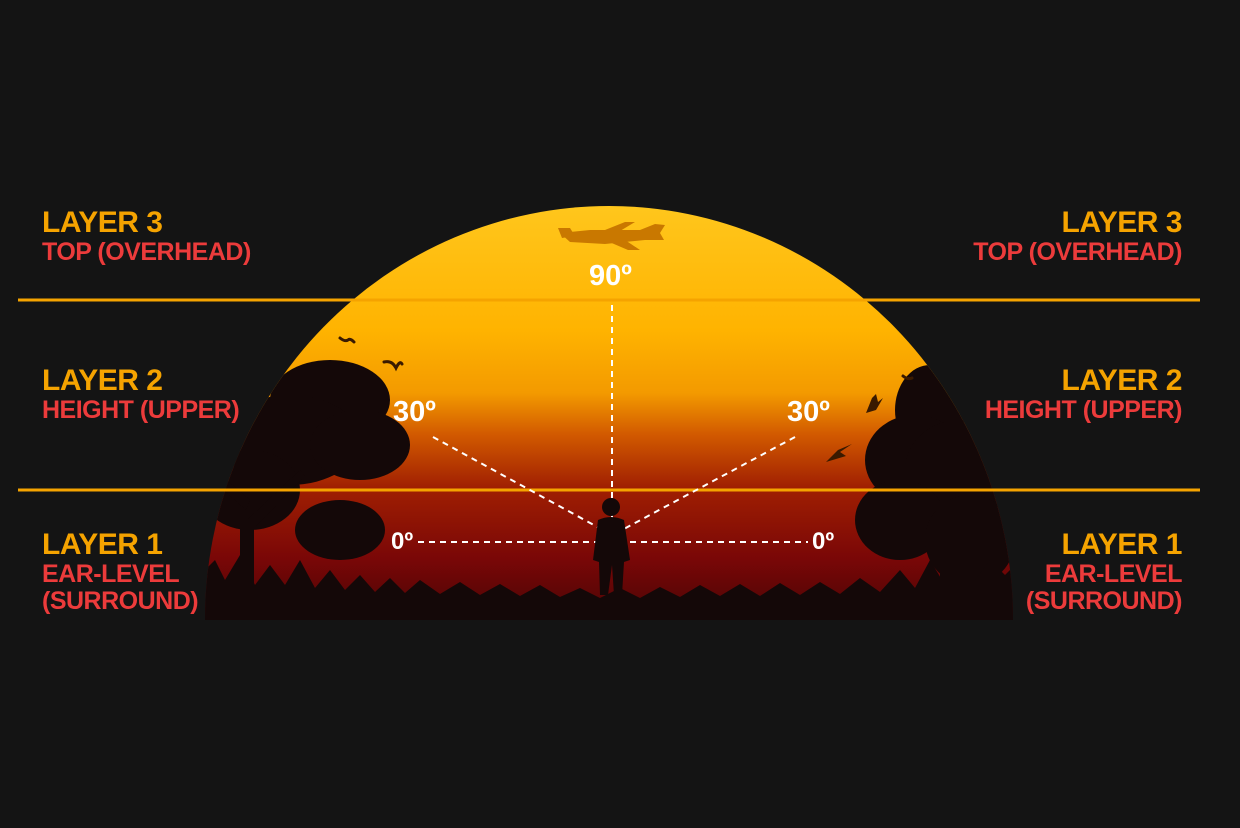 The image size is (1240, 828). I want to click on layer2-label-right: LAYER 2 HEIGHT (UPPER), so click(1083, 394).